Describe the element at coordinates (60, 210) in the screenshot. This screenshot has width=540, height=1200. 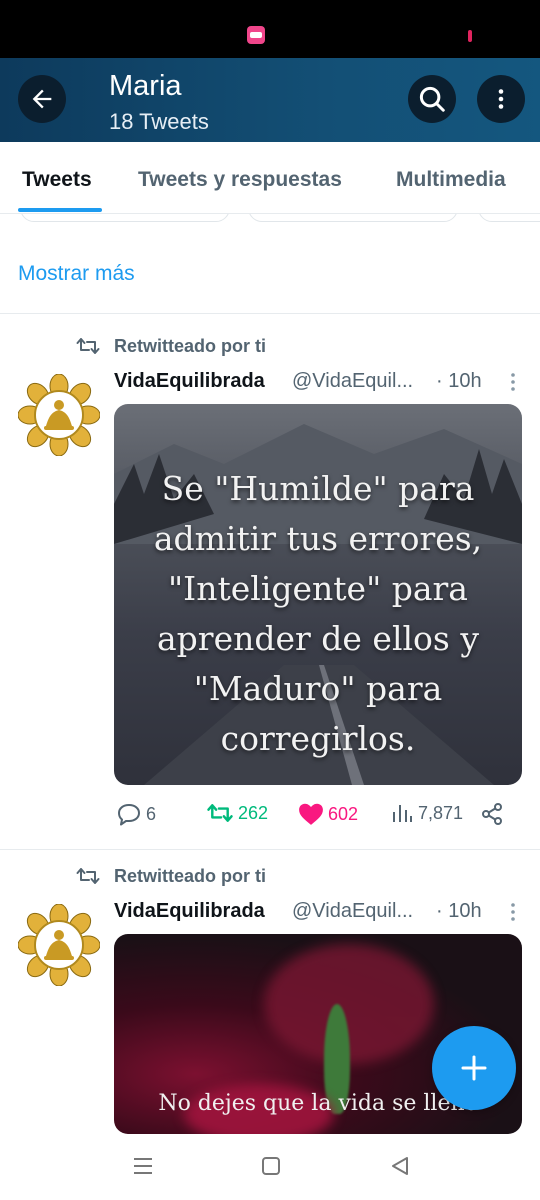
I see `active-tab-indicator` at that location.